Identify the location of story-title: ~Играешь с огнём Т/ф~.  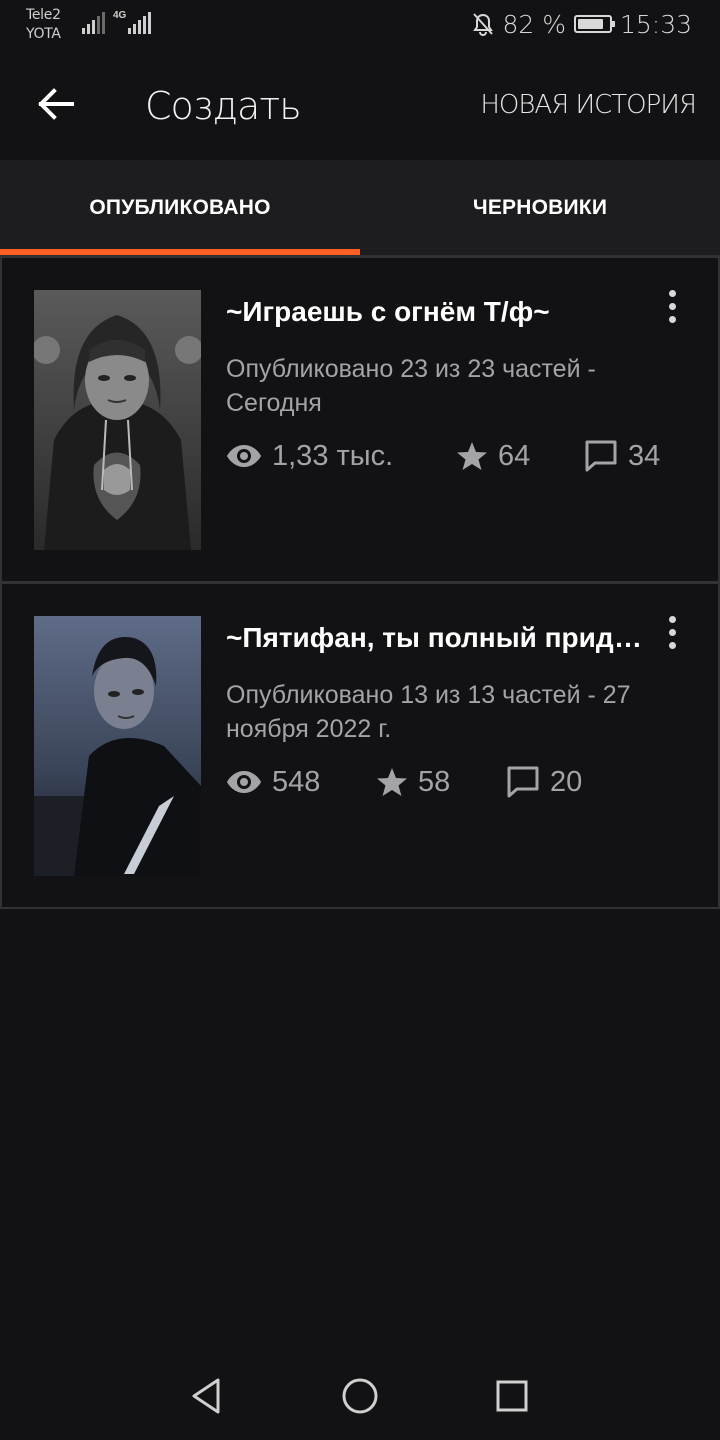
(436, 312).